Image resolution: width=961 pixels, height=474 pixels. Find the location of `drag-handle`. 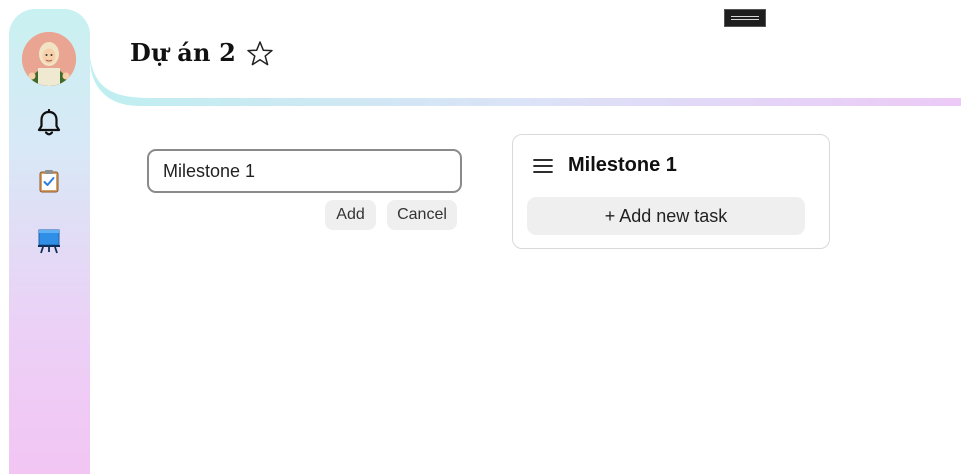

drag-handle is located at coordinates (745, 18).